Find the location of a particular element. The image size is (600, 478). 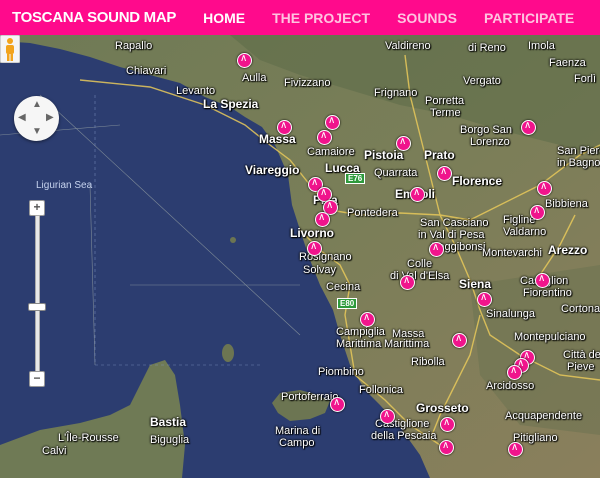

main-nav: HOME THE PROJECT SOUNDS PARTICIPATE is located at coordinates (401, 18).